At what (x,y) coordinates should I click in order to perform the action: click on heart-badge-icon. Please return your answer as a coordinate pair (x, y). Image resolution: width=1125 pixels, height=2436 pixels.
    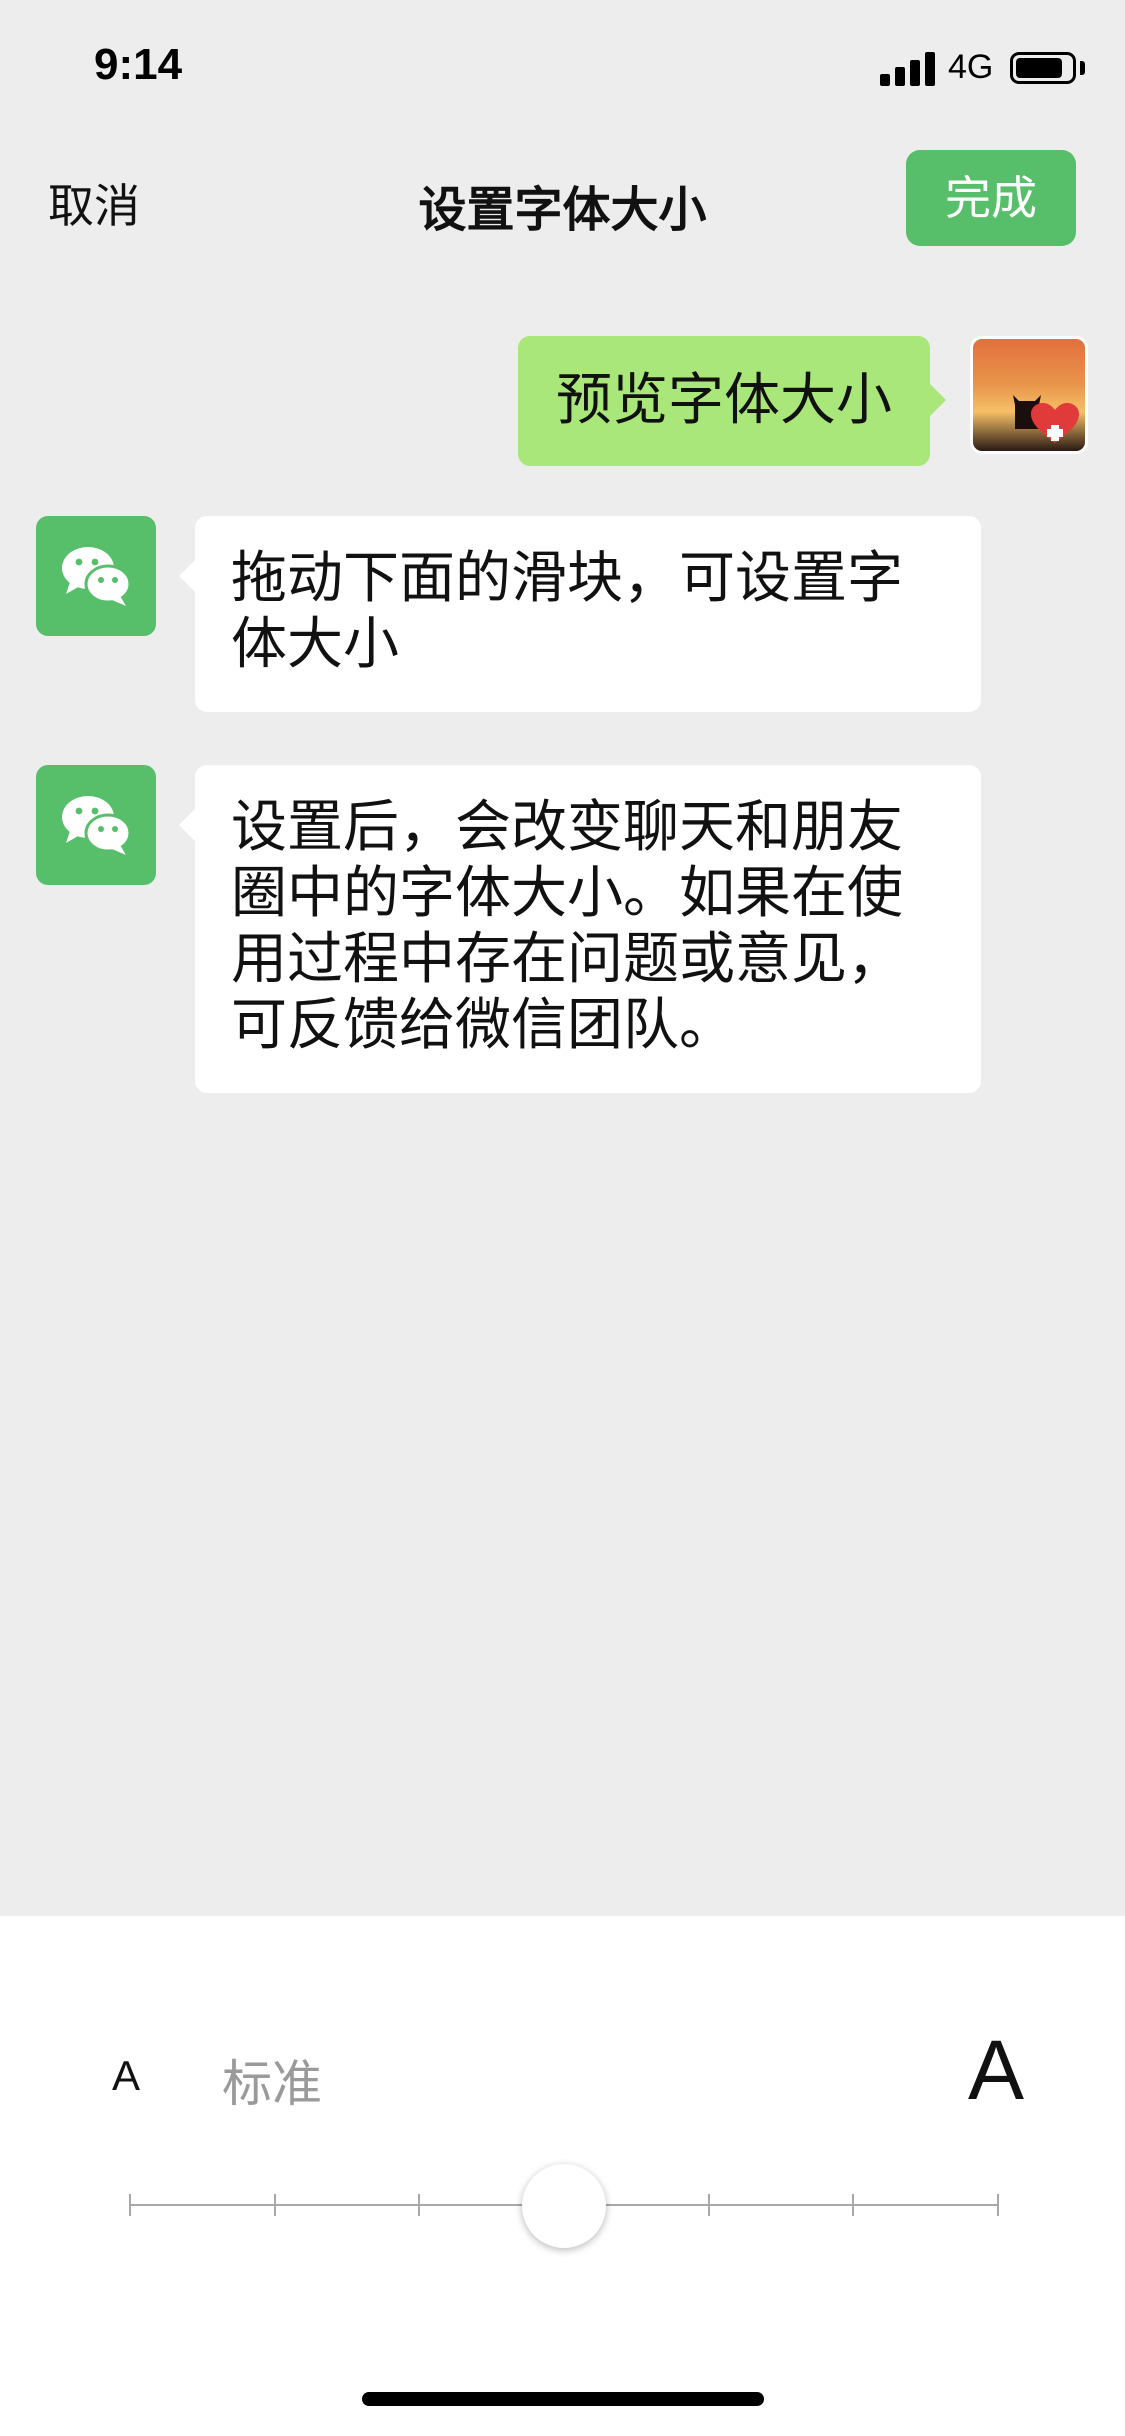
    Looking at the image, I should click on (1055, 423).